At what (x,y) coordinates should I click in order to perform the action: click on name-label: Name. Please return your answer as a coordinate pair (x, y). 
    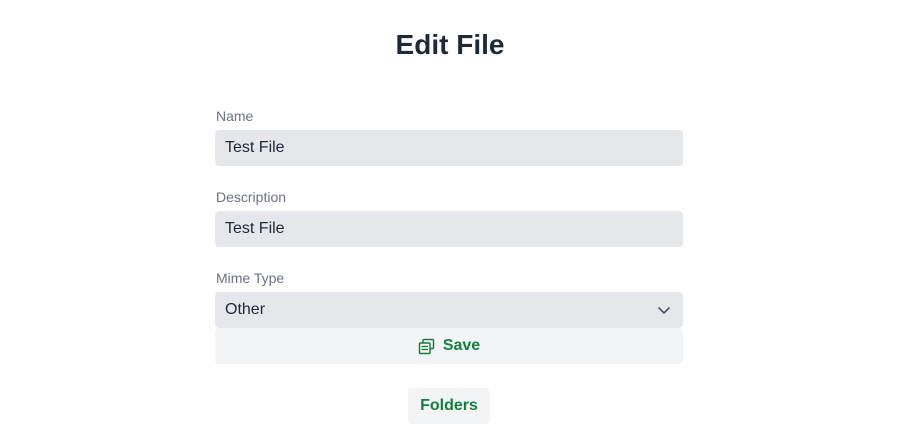
    Looking at the image, I should click on (235, 116).